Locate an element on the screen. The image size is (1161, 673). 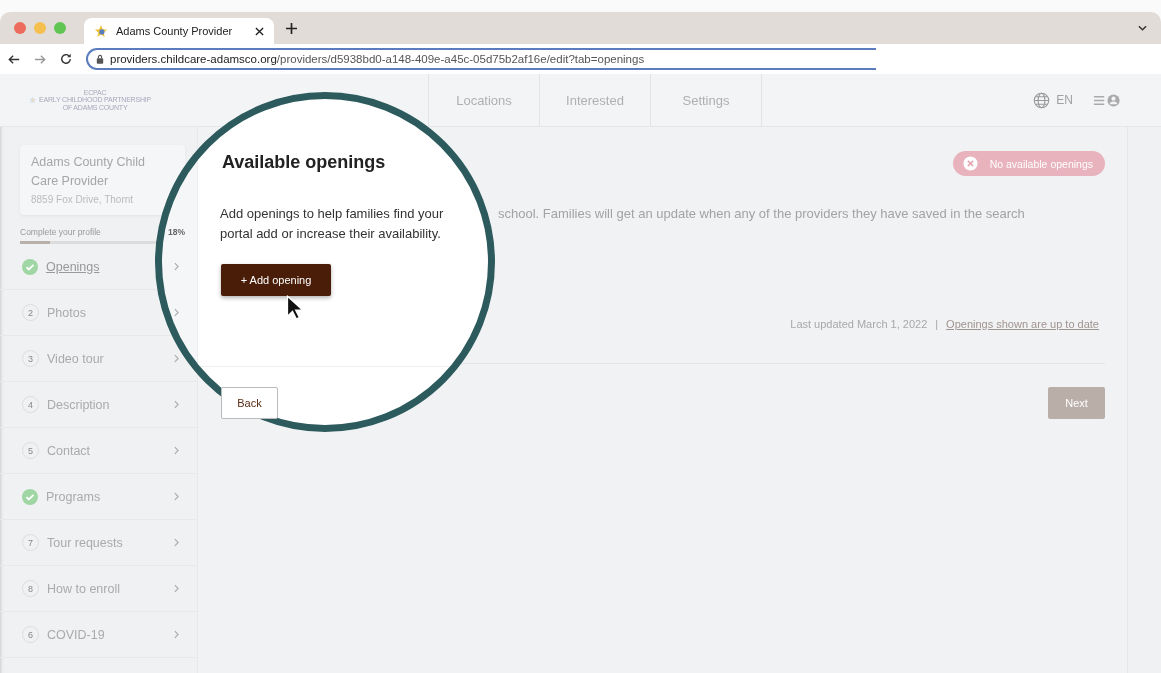
star-logo-icon is located at coordinates (101, 31).